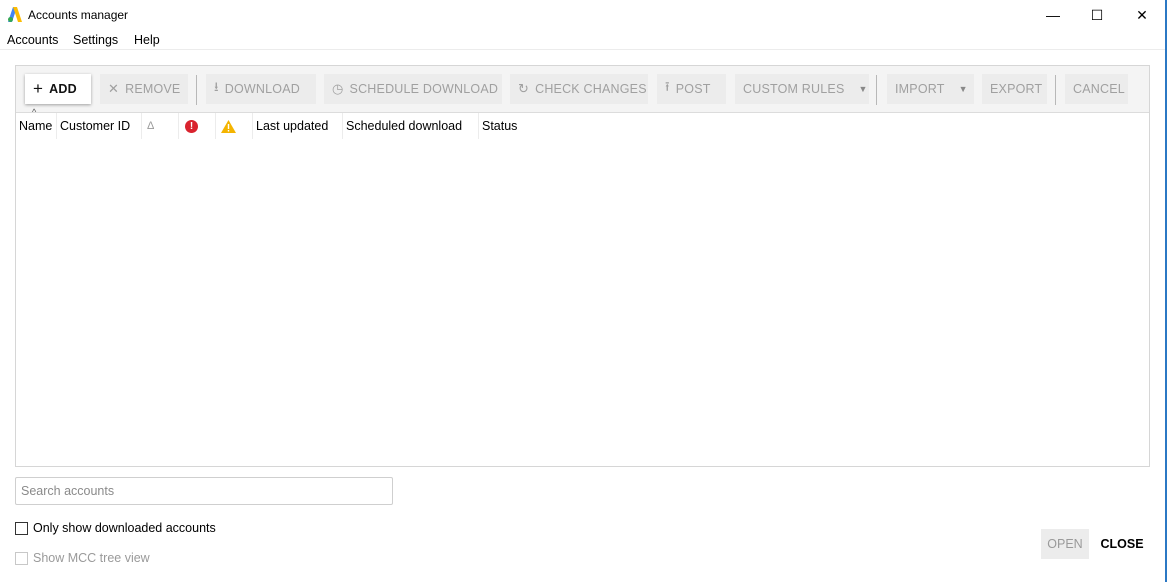  I want to click on warning-icon, so click(228, 126).